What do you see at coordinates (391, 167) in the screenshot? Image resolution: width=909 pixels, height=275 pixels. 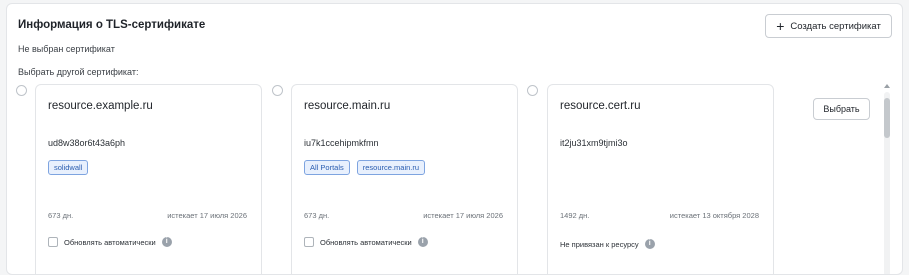 I see `certificate-tag: resource.main.ru` at bounding box center [391, 167].